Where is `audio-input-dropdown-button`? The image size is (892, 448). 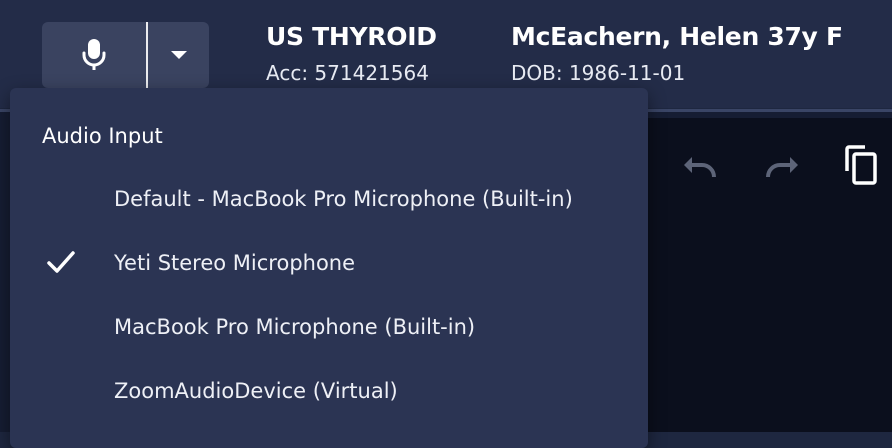
audio-input-dropdown-button is located at coordinates (178, 55).